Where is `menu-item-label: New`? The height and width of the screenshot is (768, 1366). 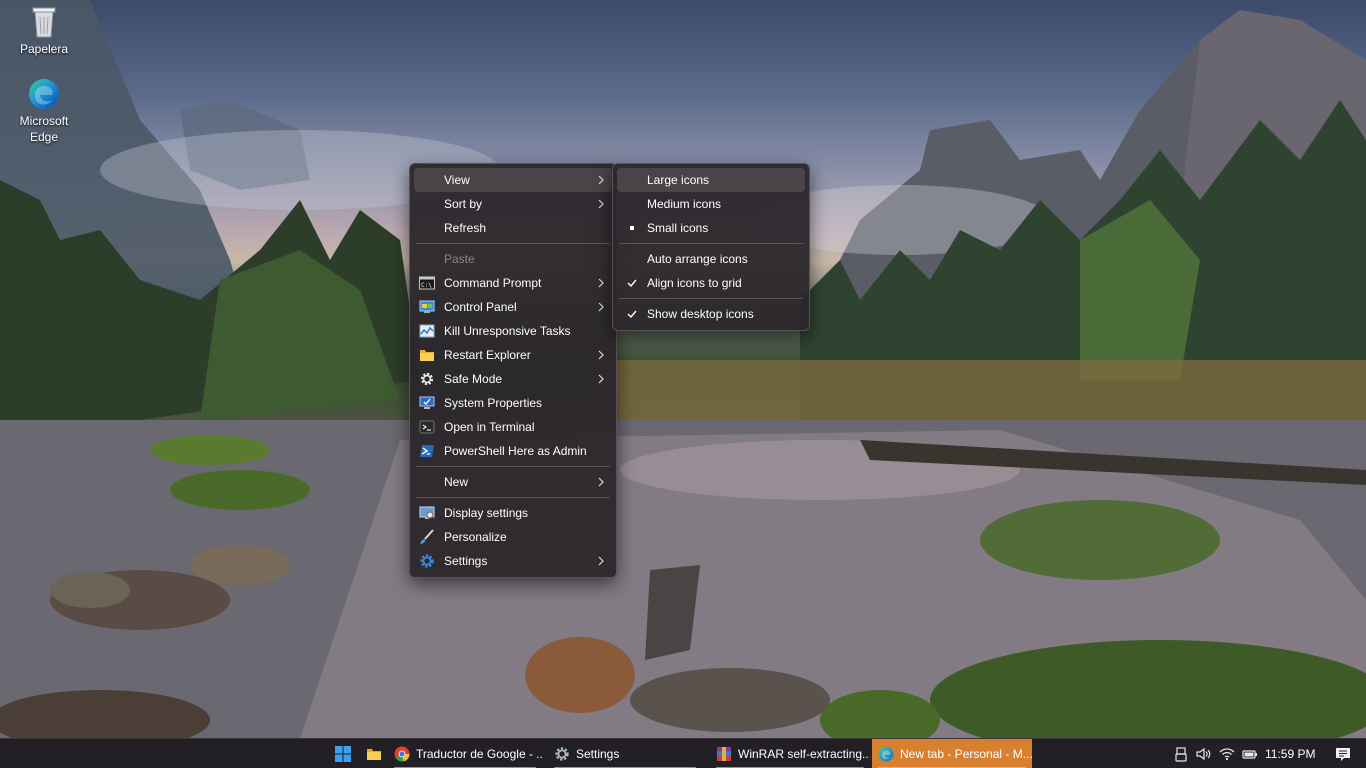 menu-item-label: New is located at coordinates (456, 482).